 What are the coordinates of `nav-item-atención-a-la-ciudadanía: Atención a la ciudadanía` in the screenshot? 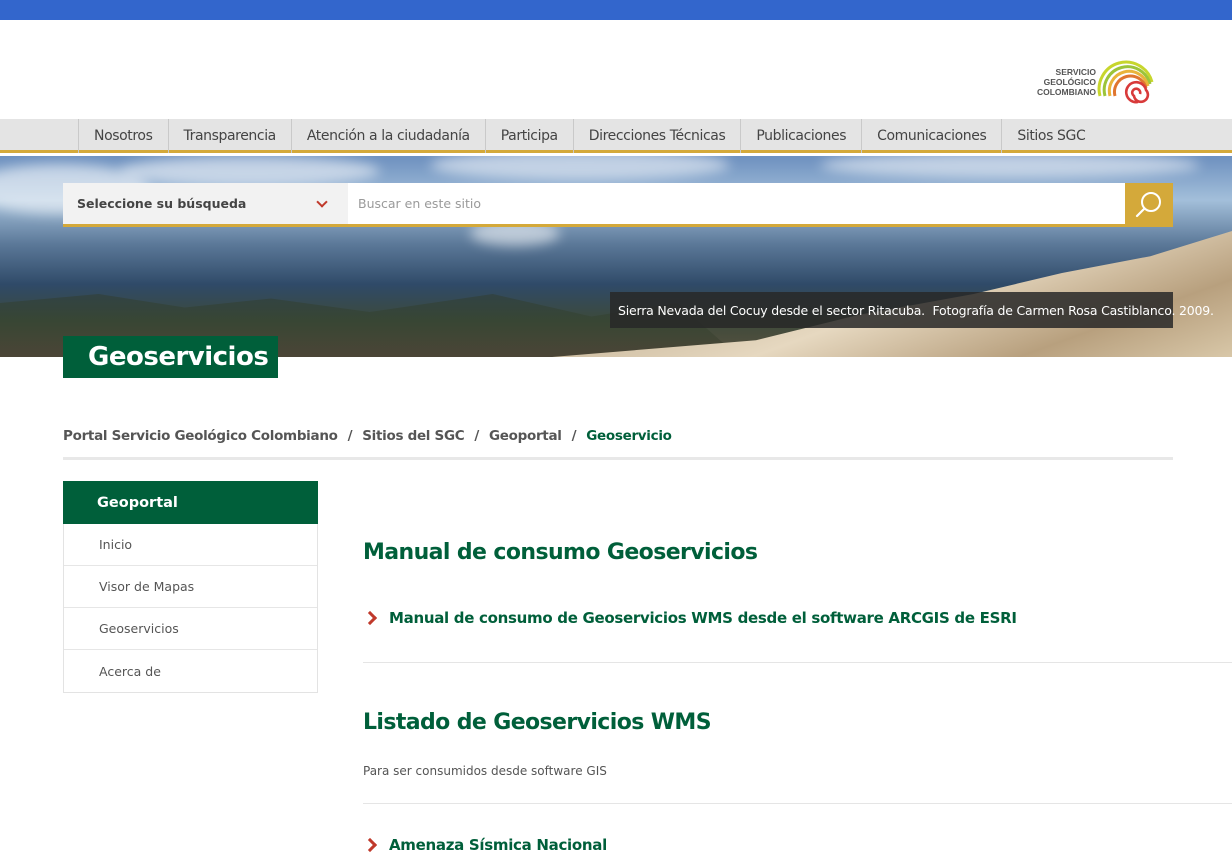 It's located at (387, 136).